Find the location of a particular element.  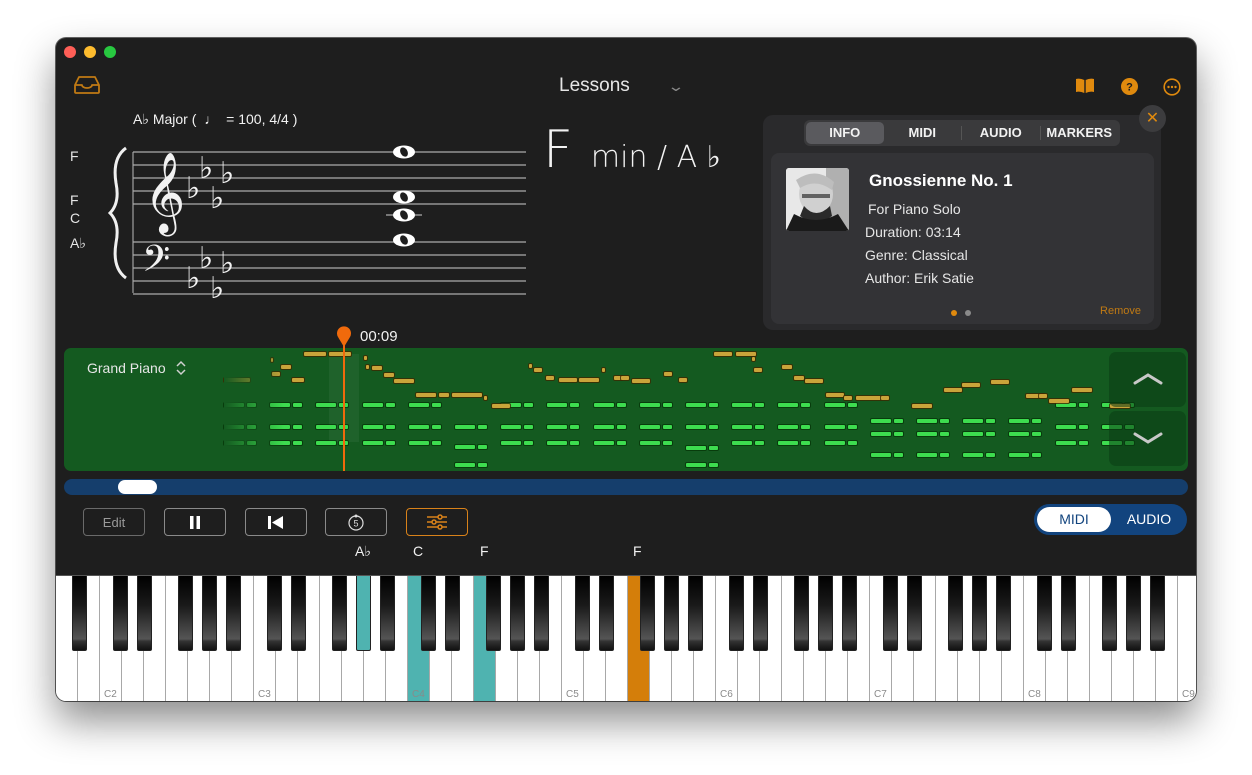

black-key-gb2 is located at coordinates (185, 613).